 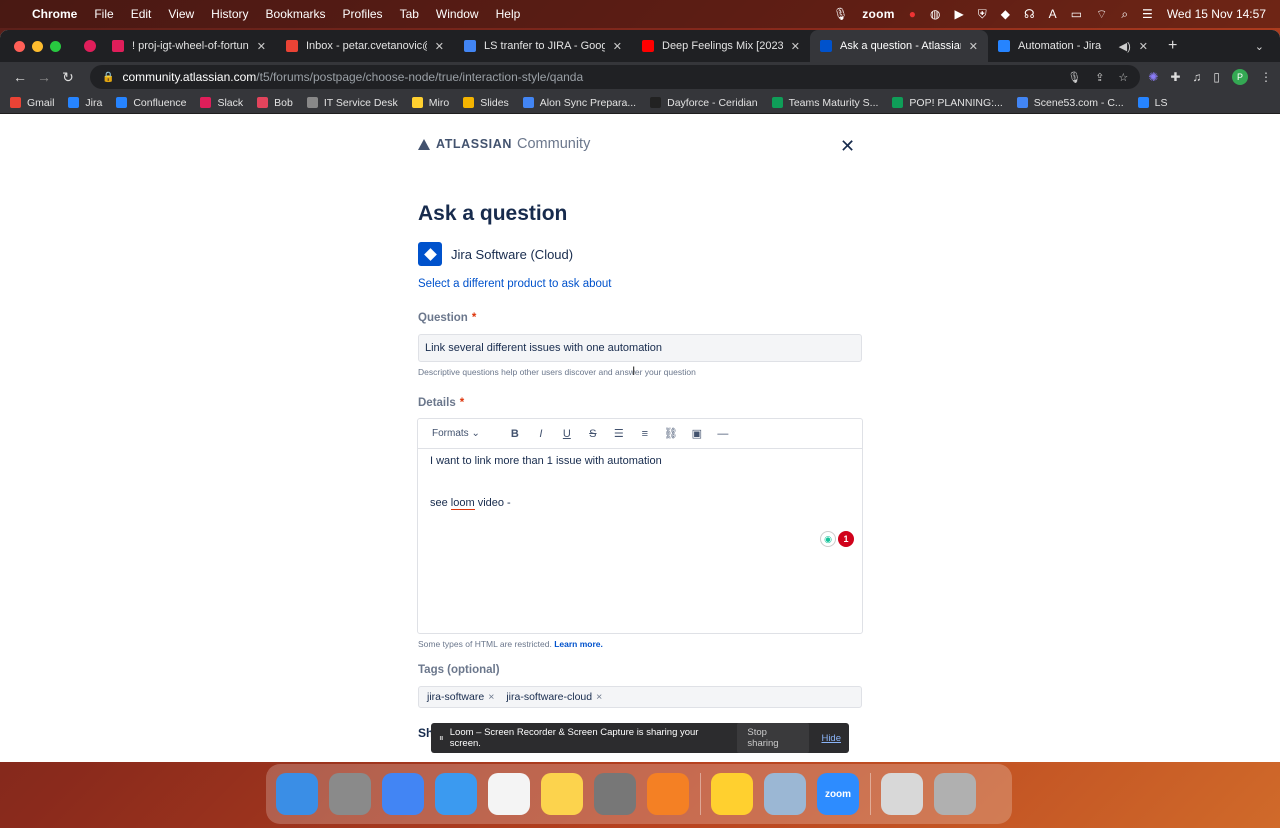 I want to click on forward-button: →, so click(x=44, y=77).